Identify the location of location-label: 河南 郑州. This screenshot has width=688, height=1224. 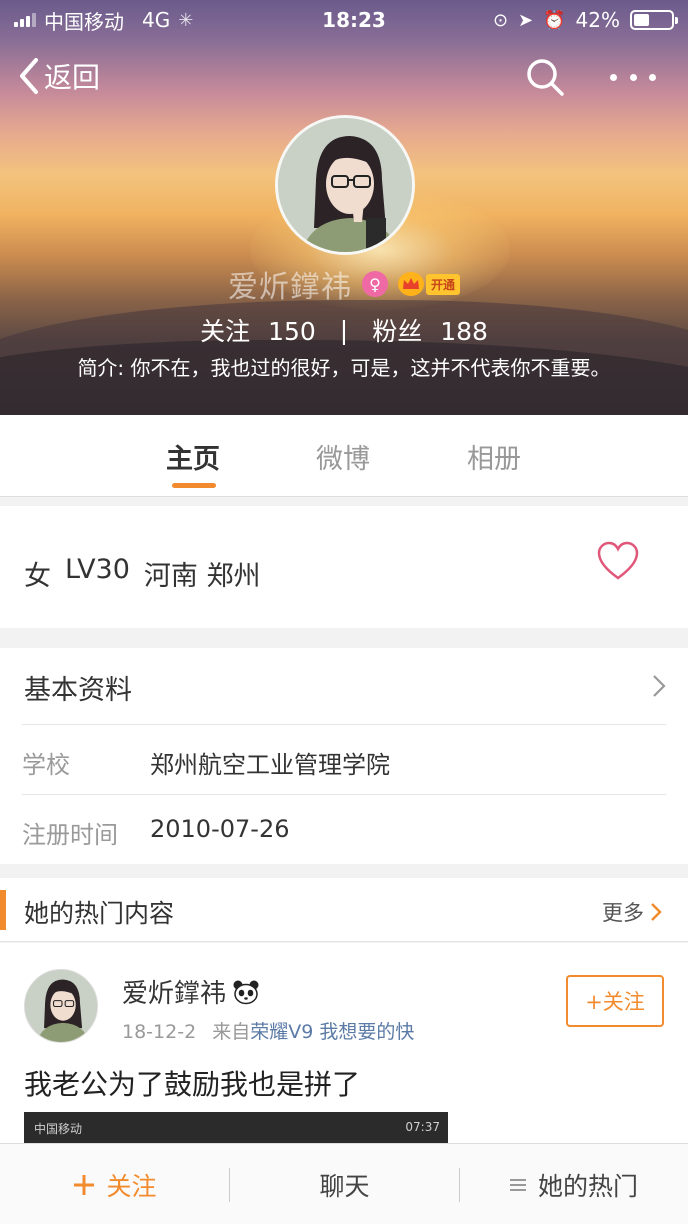
(202, 576).